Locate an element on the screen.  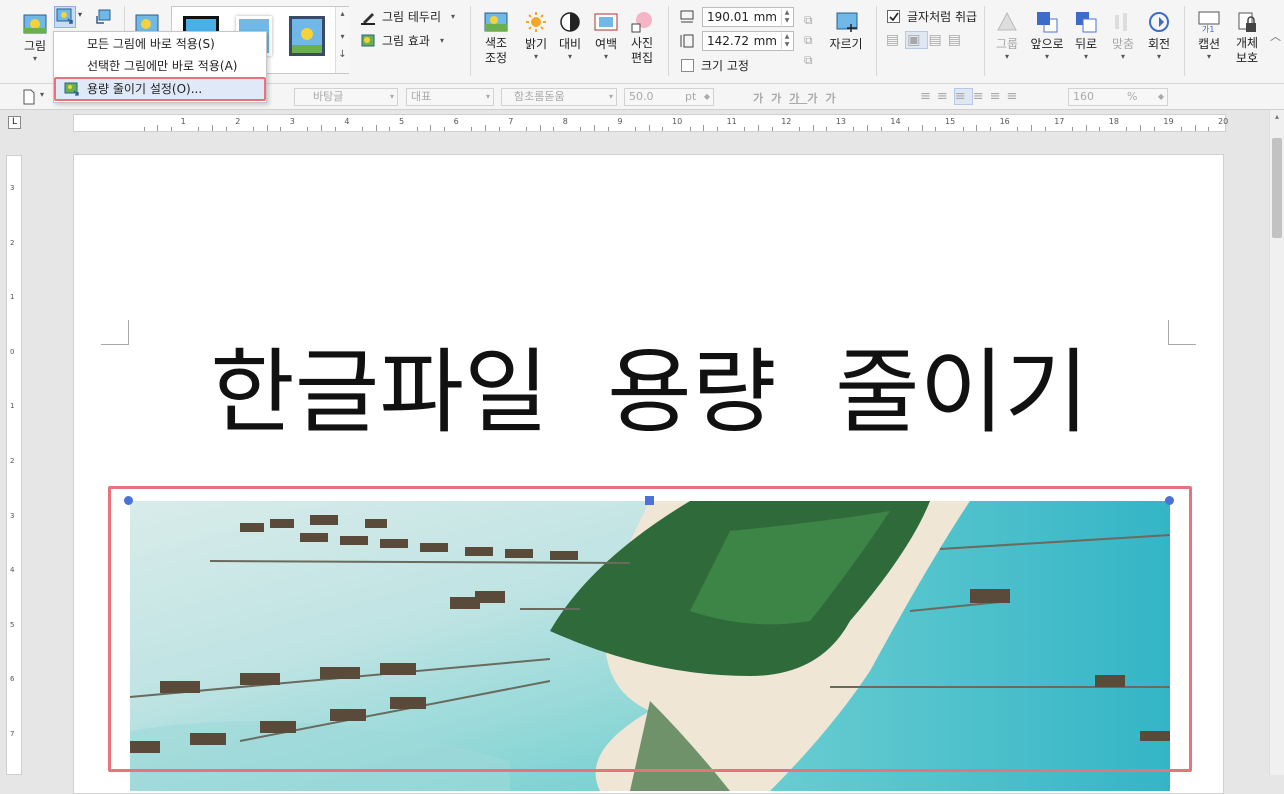
object-protect-label-2: 보호 is located at coordinates (1247, 58).